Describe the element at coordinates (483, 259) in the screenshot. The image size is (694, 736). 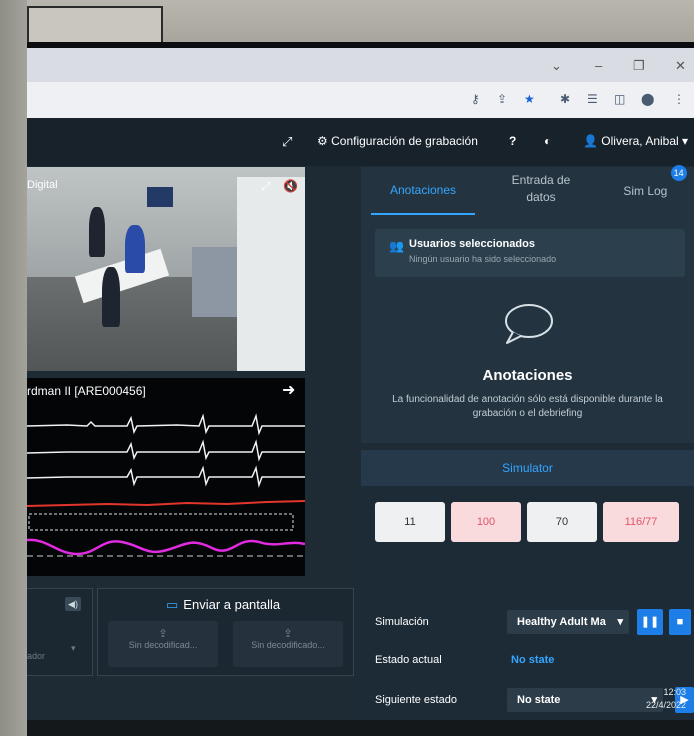
I see `selected-users-subtitle: Ningún usuario ha sido seleccionado` at that location.